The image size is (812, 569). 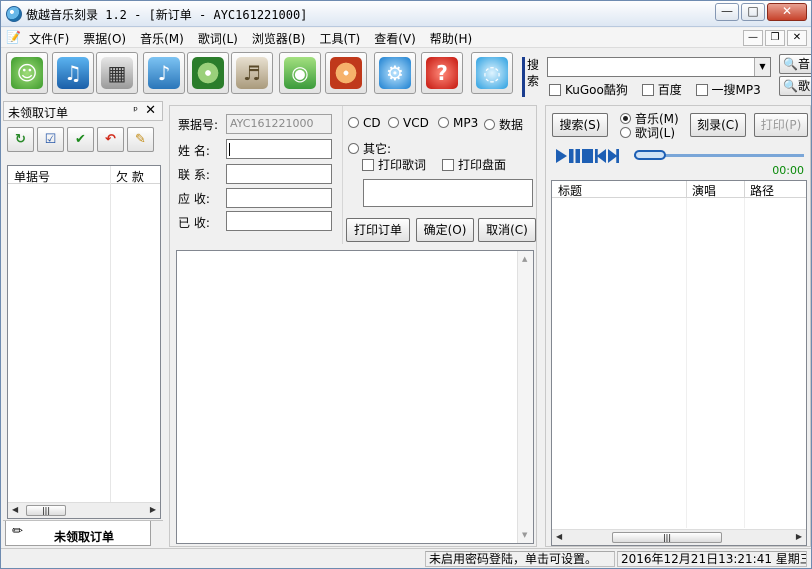 I want to click on menu-help: 帮助(H), so click(x=451, y=38).